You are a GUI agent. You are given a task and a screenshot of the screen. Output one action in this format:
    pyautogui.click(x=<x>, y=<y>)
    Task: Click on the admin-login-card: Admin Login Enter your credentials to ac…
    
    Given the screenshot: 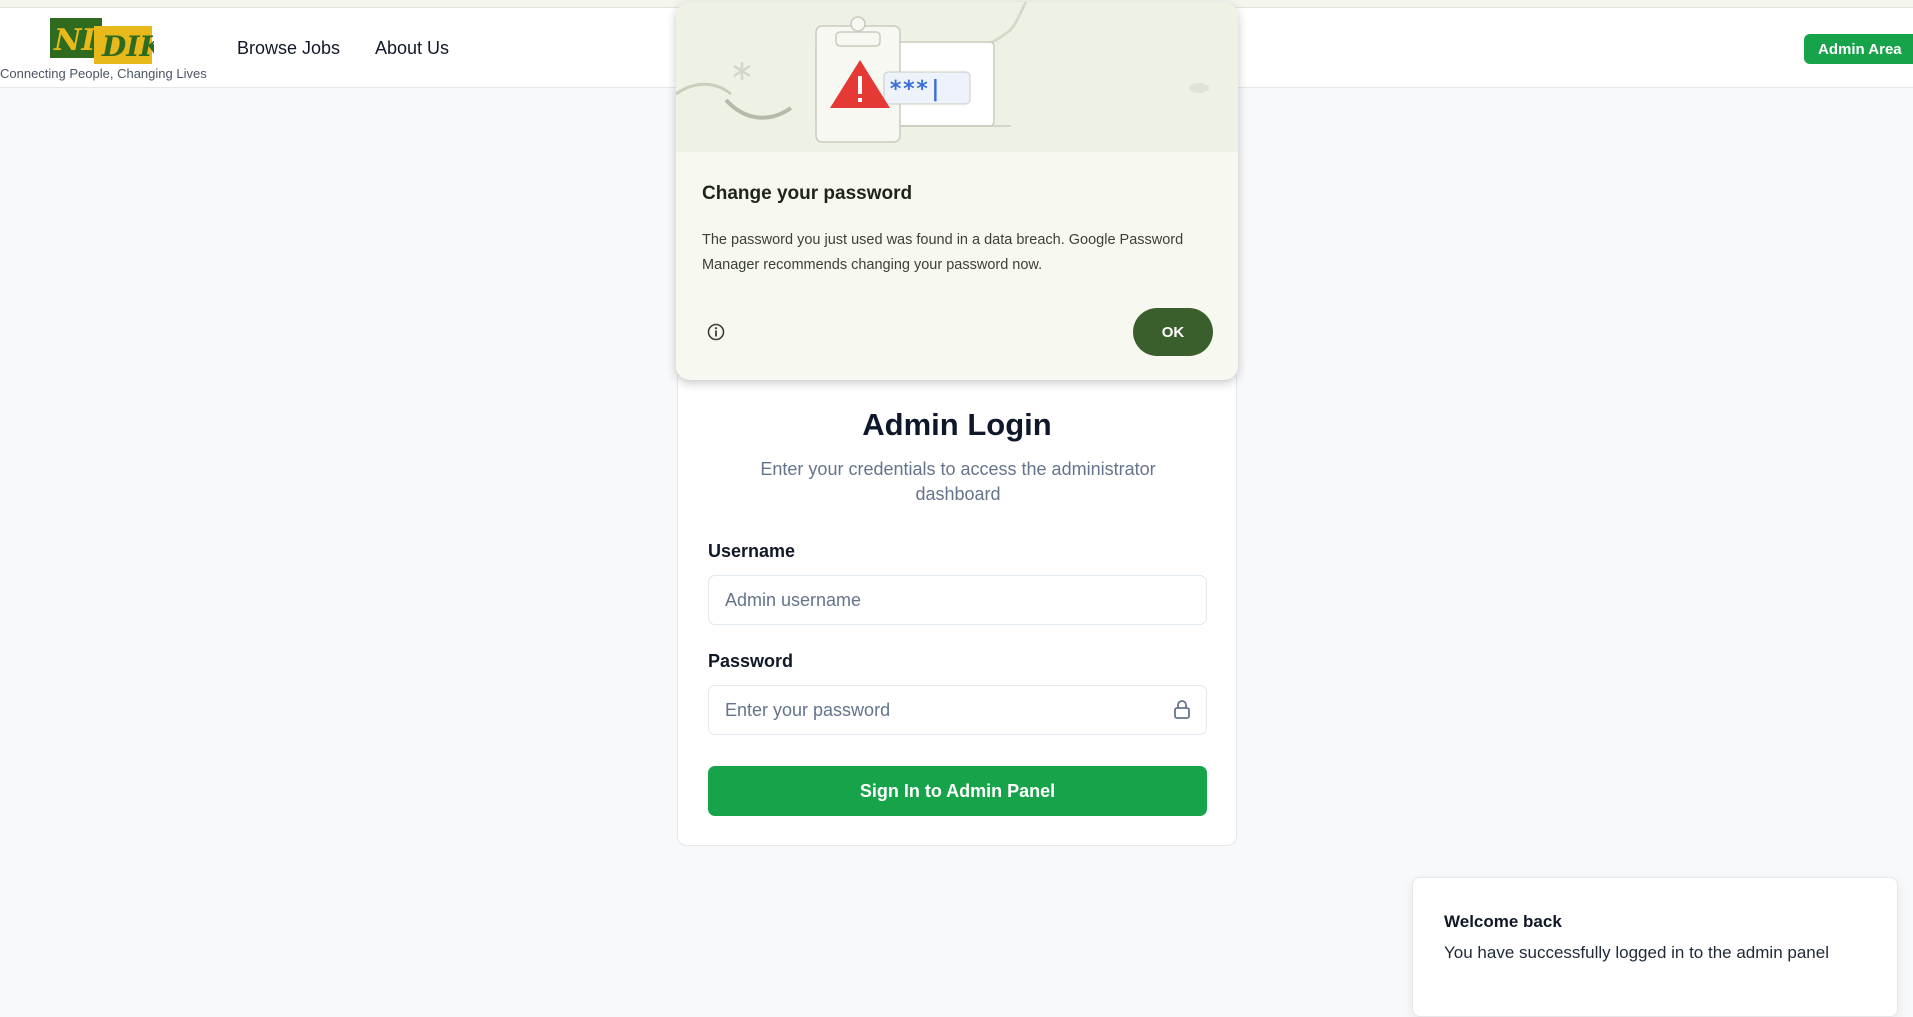 What is the action you would take?
    pyautogui.click(x=957, y=608)
    